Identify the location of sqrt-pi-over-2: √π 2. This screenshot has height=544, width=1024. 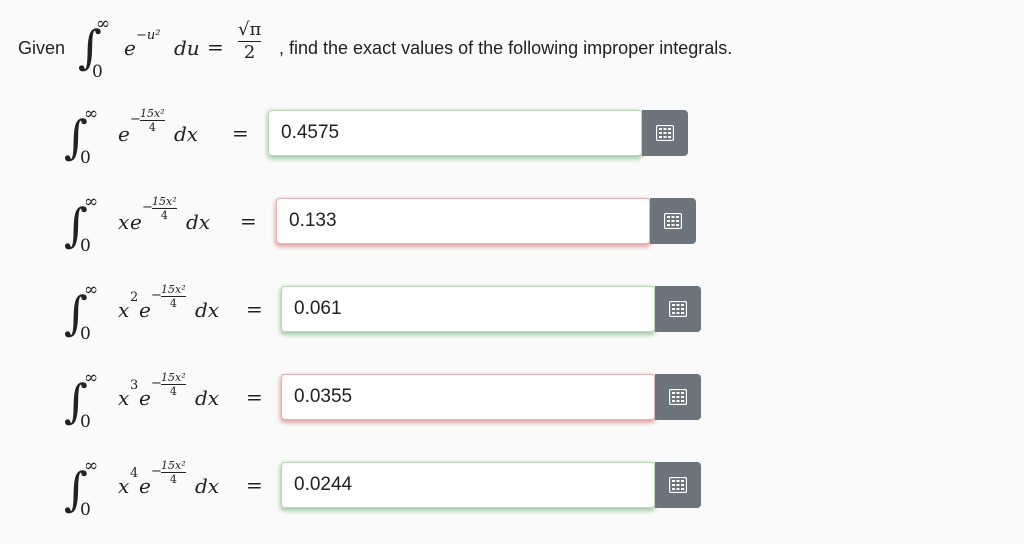
(250, 41).